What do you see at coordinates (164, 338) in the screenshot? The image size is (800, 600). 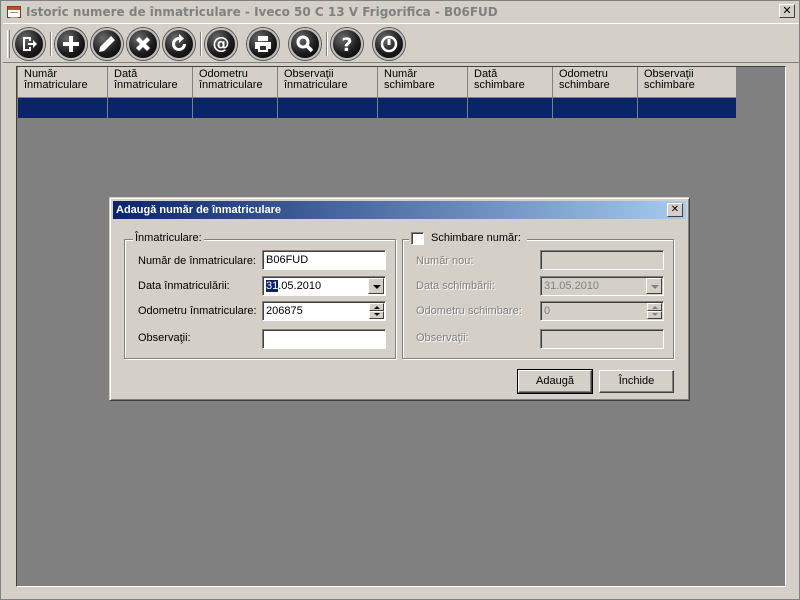 I see `registration-notes-label: Observaţii:` at bounding box center [164, 338].